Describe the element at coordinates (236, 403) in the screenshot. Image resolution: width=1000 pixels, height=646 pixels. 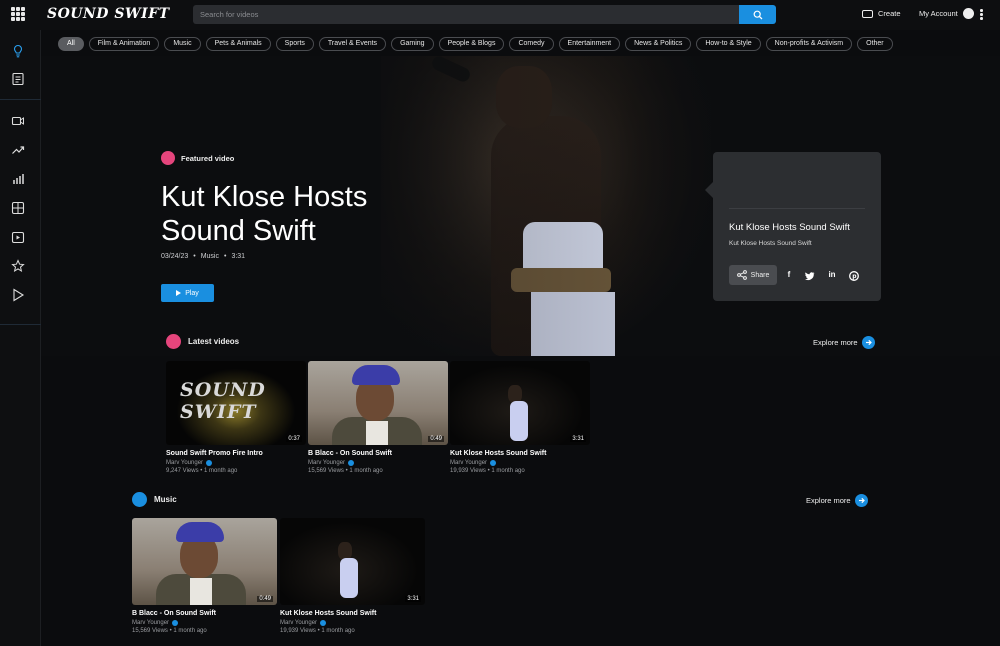
I see `video-thumbnail: SOUND SWIFT 0:37` at that location.